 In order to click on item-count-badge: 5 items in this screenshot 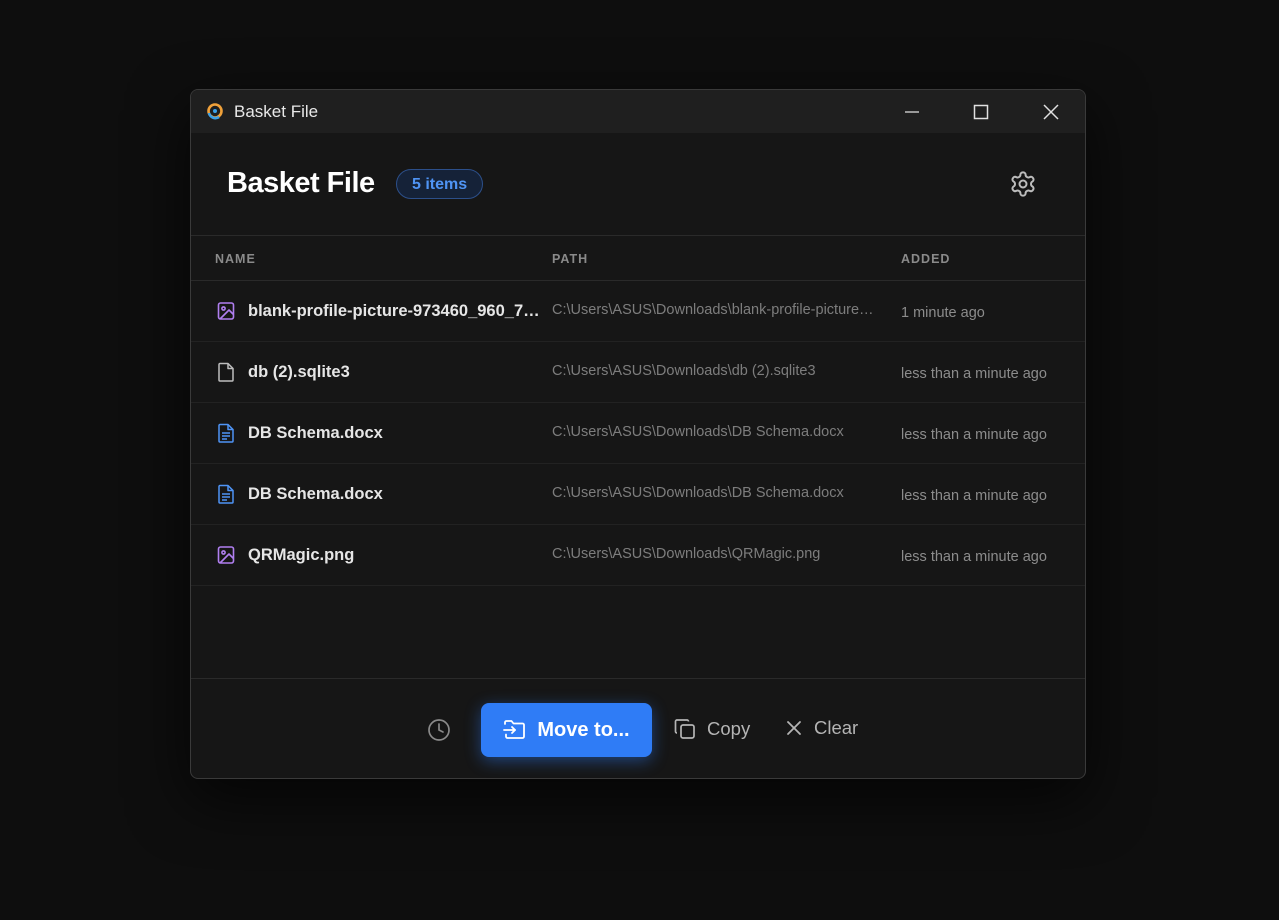, I will do `click(440, 184)`.